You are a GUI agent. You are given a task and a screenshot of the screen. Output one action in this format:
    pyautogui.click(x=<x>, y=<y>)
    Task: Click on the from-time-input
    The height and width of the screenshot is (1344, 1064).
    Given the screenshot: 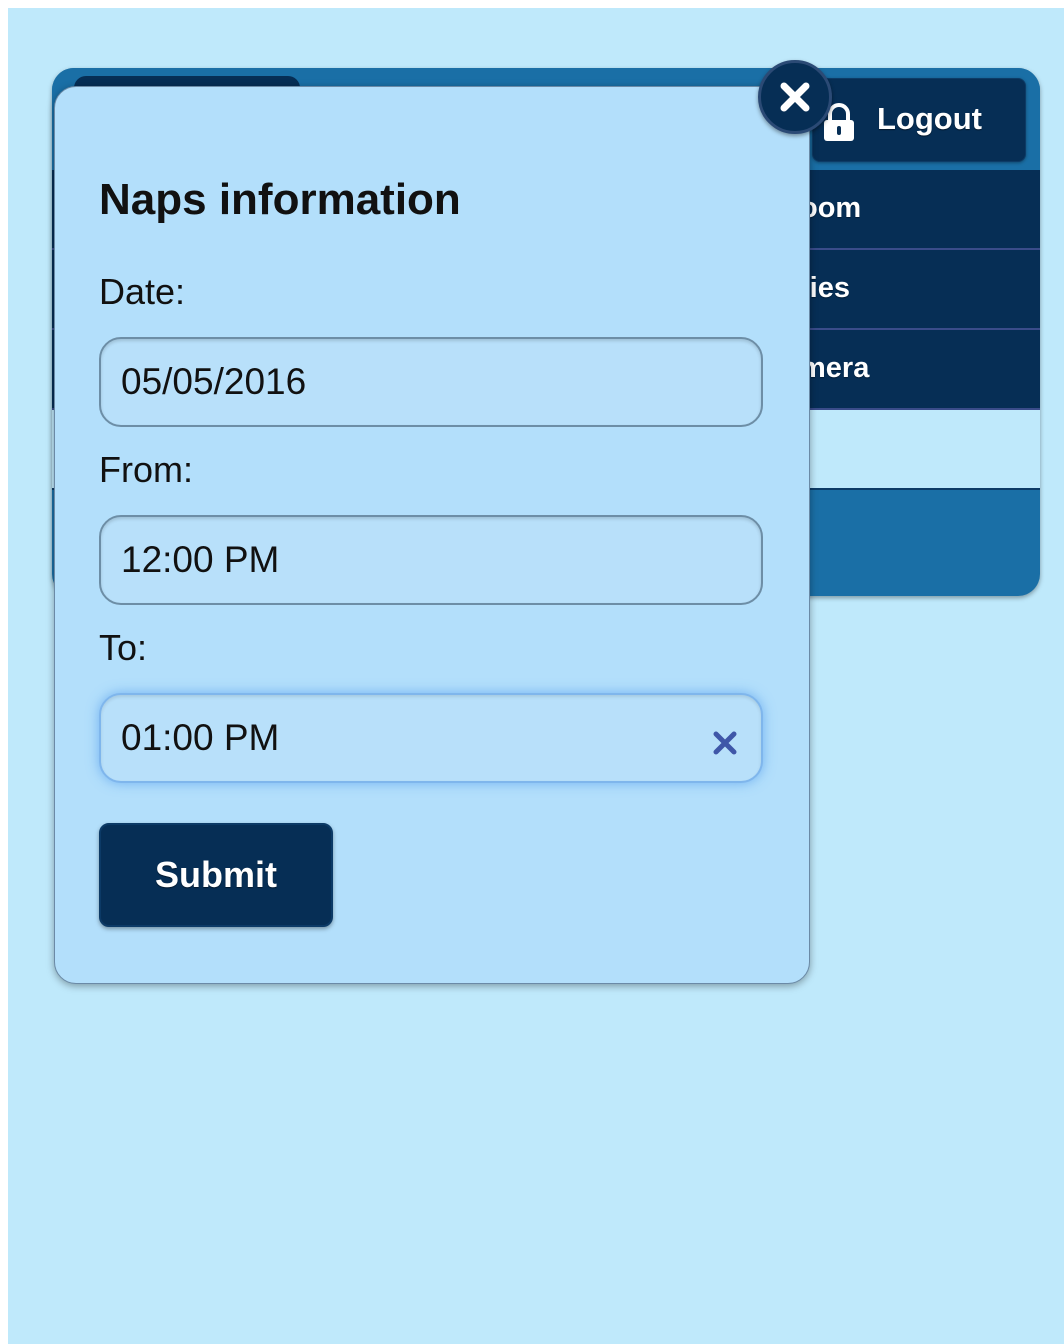 What is the action you would take?
    pyautogui.click(x=431, y=560)
    